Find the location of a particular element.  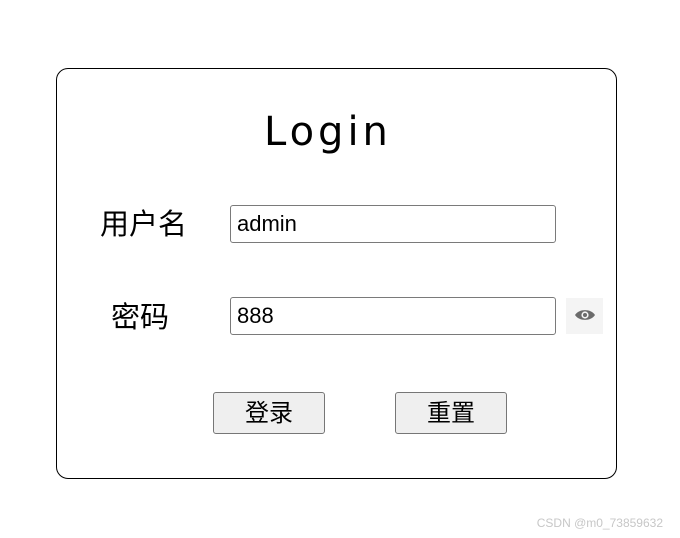

password-visibility-toggle is located at coordinates (584, 316).